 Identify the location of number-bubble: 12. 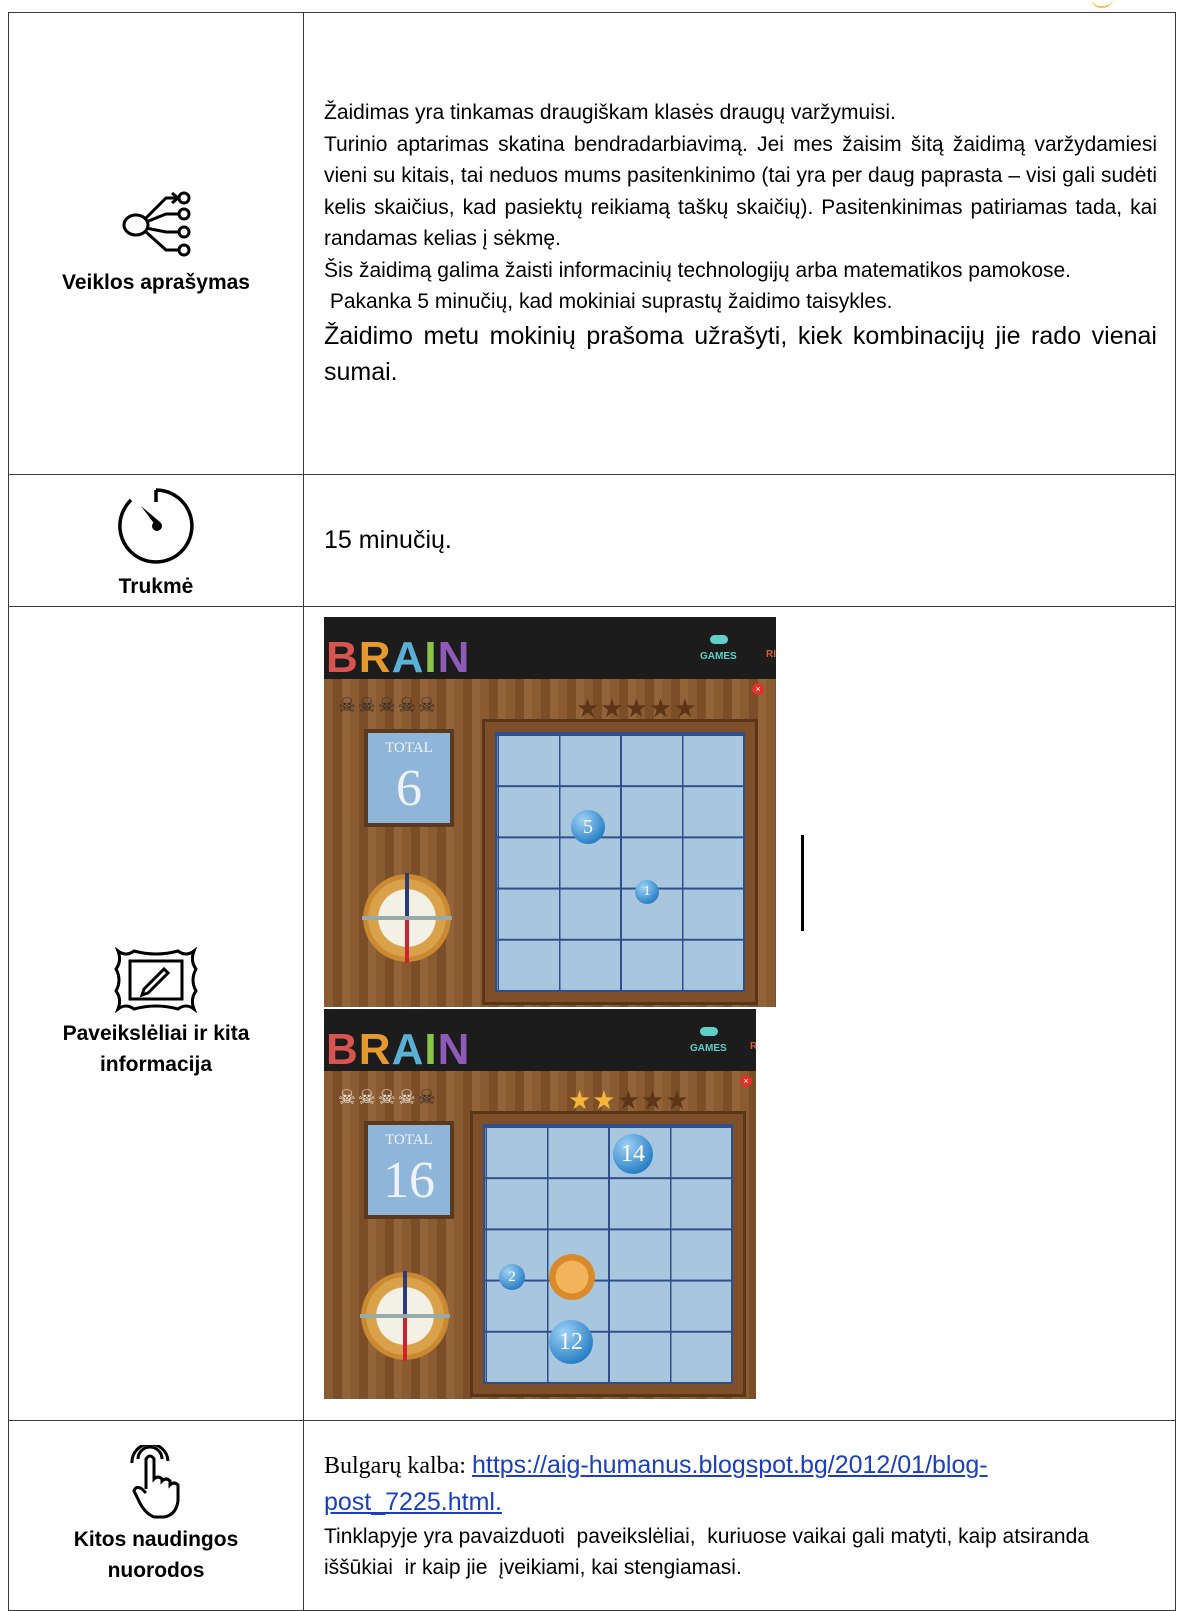
(571, 1342).